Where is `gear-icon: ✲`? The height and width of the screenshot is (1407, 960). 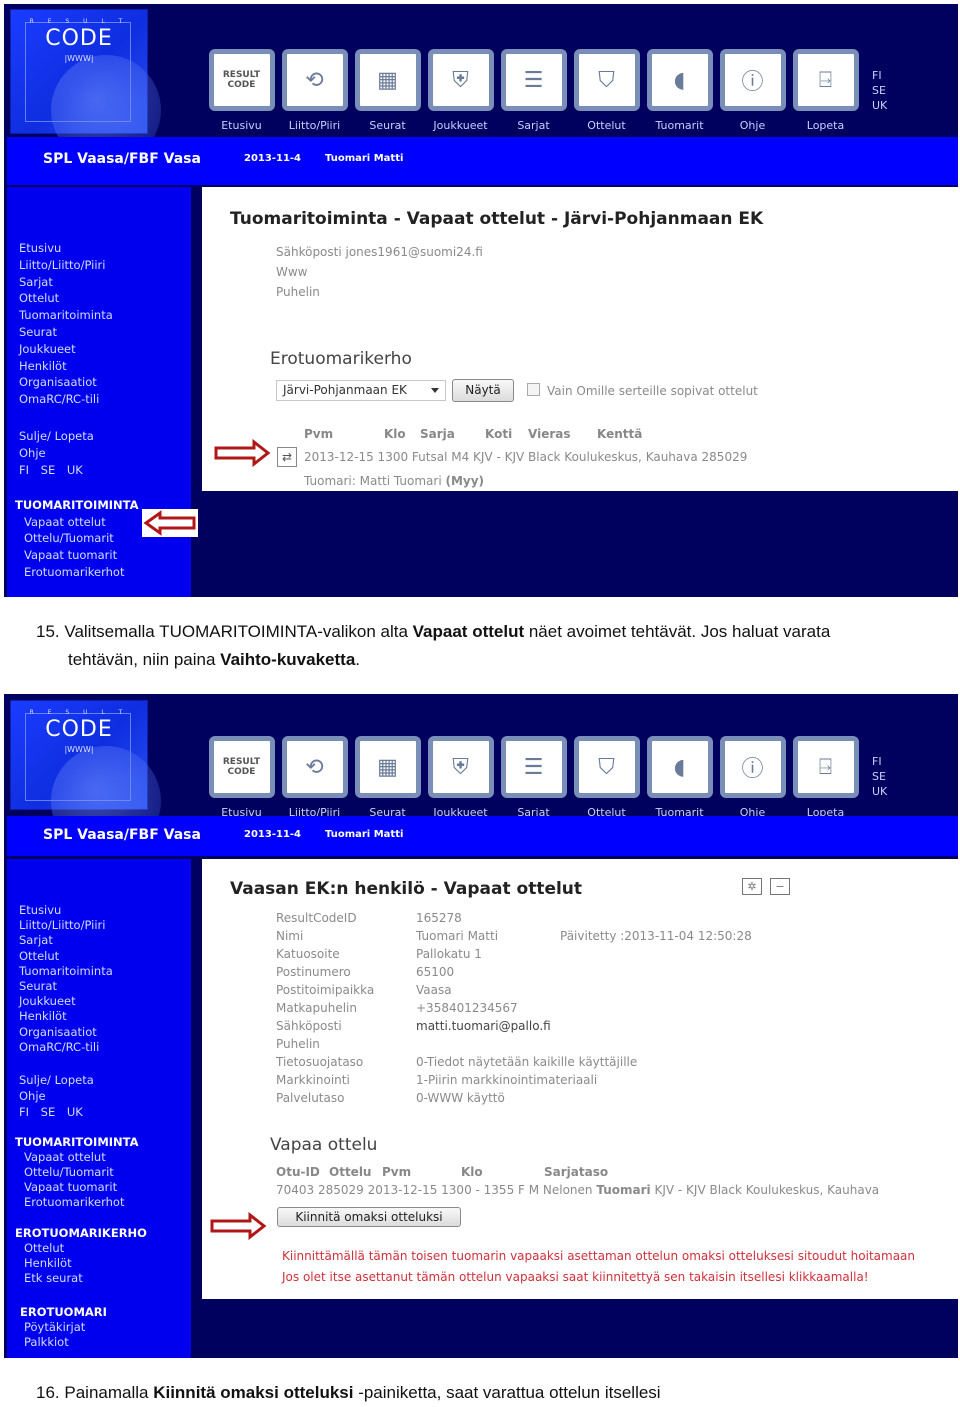 gear-icon: ✲ is located at coordinates (752, 886).